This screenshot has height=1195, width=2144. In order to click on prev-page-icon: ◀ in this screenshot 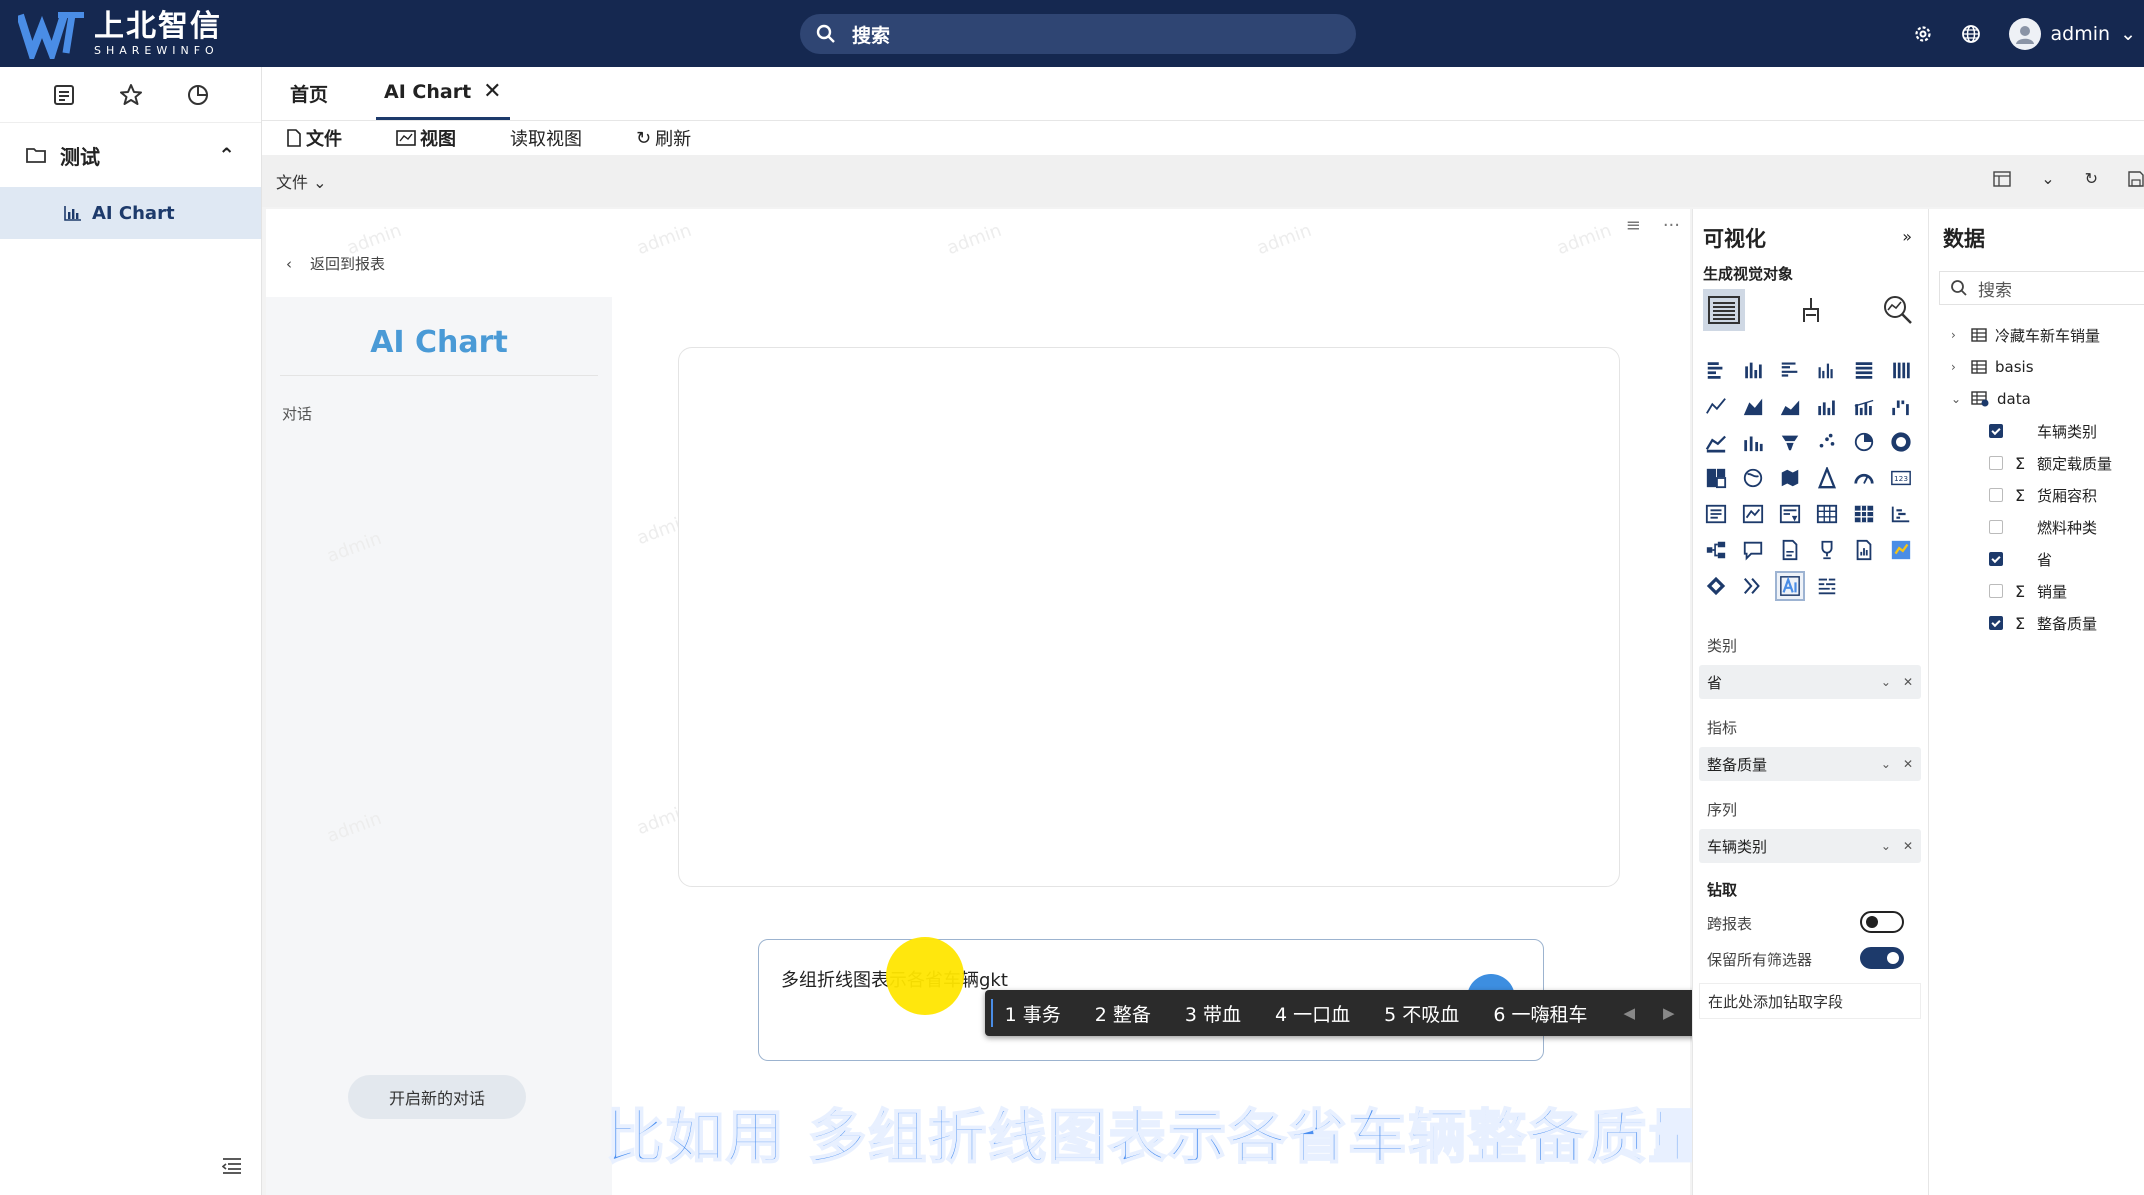, I will do `click(1629, 1013)`.